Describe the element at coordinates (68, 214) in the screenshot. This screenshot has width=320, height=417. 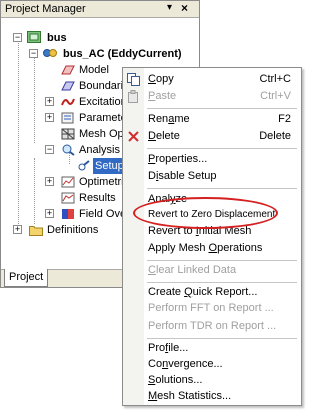
I see `field-overlays-icon` at that location.